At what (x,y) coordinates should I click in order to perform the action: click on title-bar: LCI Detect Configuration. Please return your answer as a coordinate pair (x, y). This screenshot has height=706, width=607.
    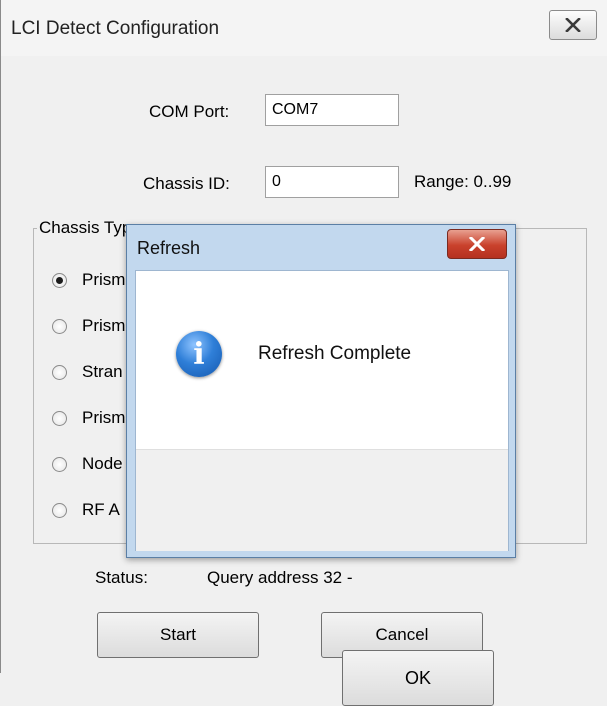
    Looking at the image, I should click on (304, 28).